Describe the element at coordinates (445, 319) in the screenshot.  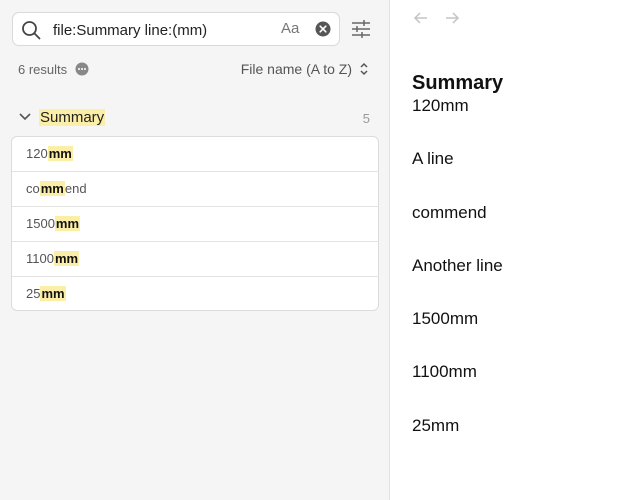
I see `document-line: 1500mm` at that location.